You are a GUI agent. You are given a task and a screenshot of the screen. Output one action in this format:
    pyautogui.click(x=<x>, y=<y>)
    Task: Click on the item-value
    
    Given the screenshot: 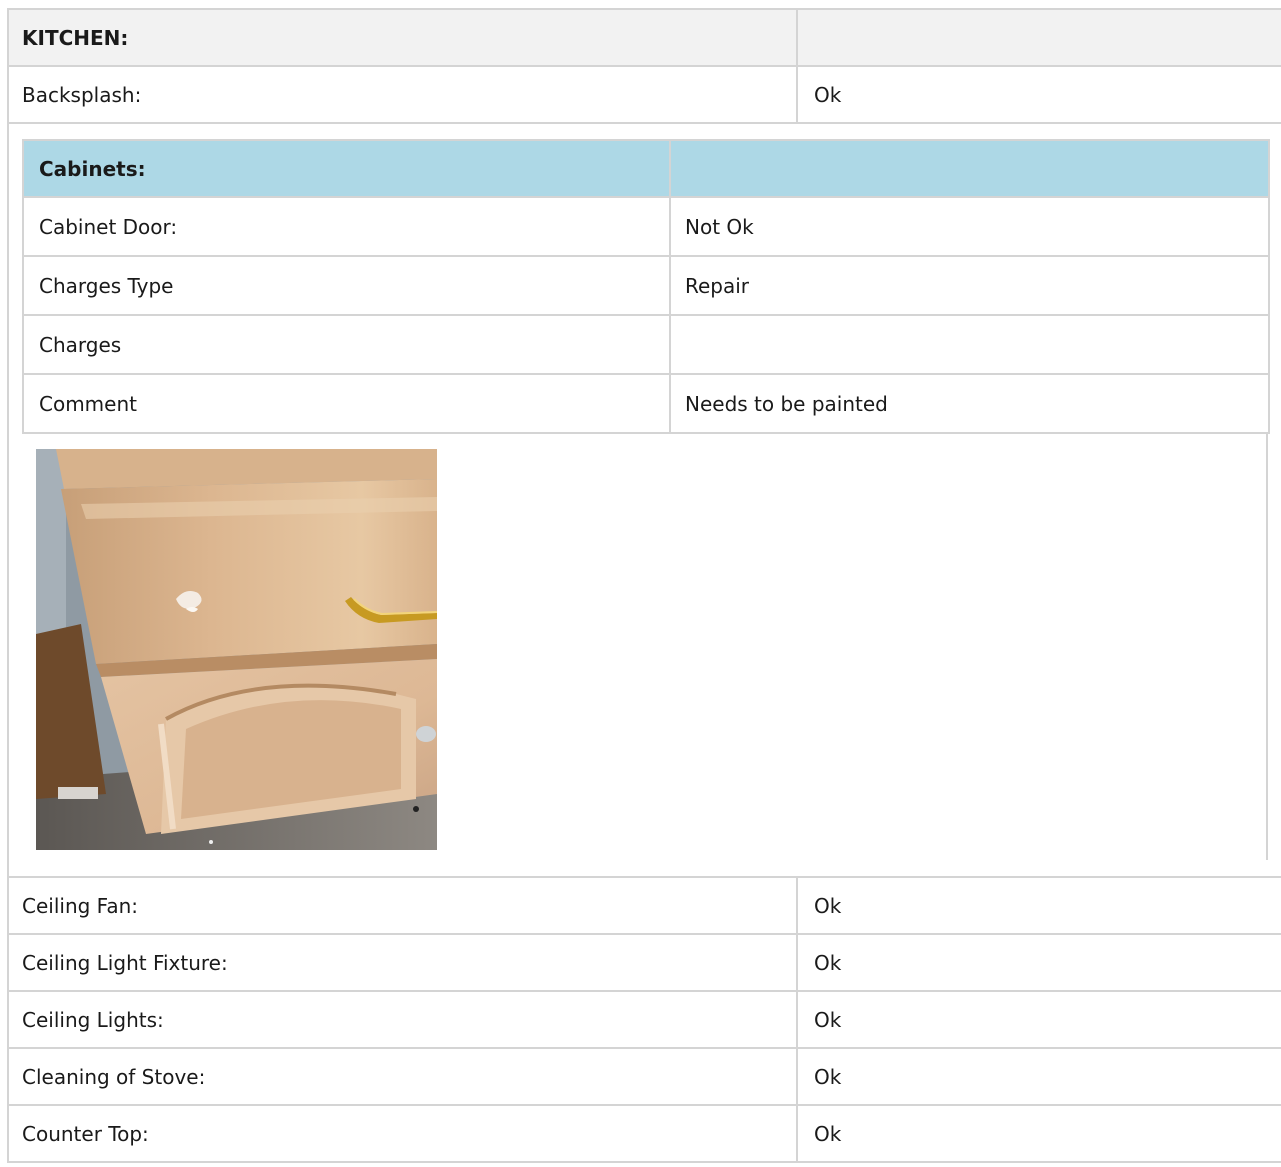 What is the action you would take?
    pyautogui.click(x=969, y=344)
    